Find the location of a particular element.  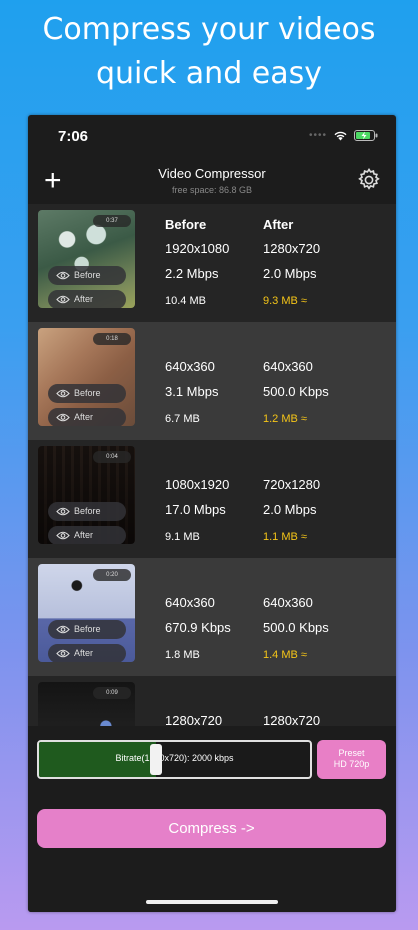

video-row: 0:09 1280x720 1280x720 is located at coordinates (212, 701).